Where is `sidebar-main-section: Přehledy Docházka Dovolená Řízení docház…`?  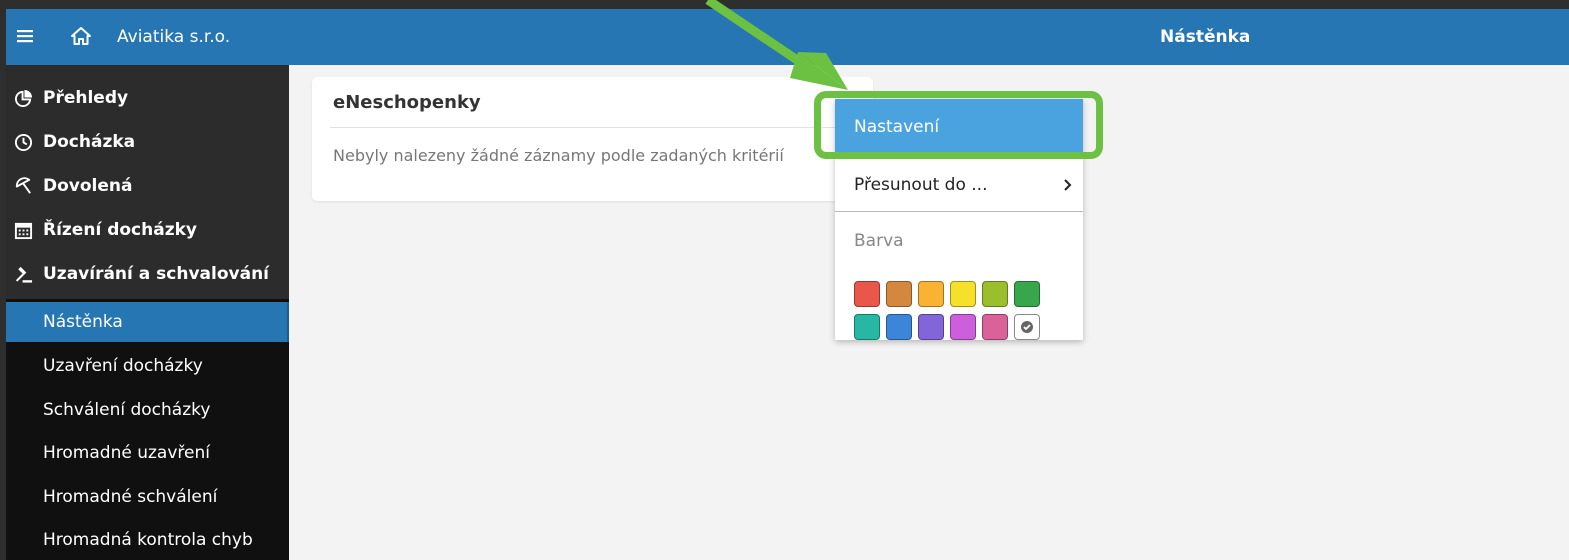
sidebar-main-section: Přehledy Docházka Dovolená Řízení docház… is located at coordinates (147, 182).